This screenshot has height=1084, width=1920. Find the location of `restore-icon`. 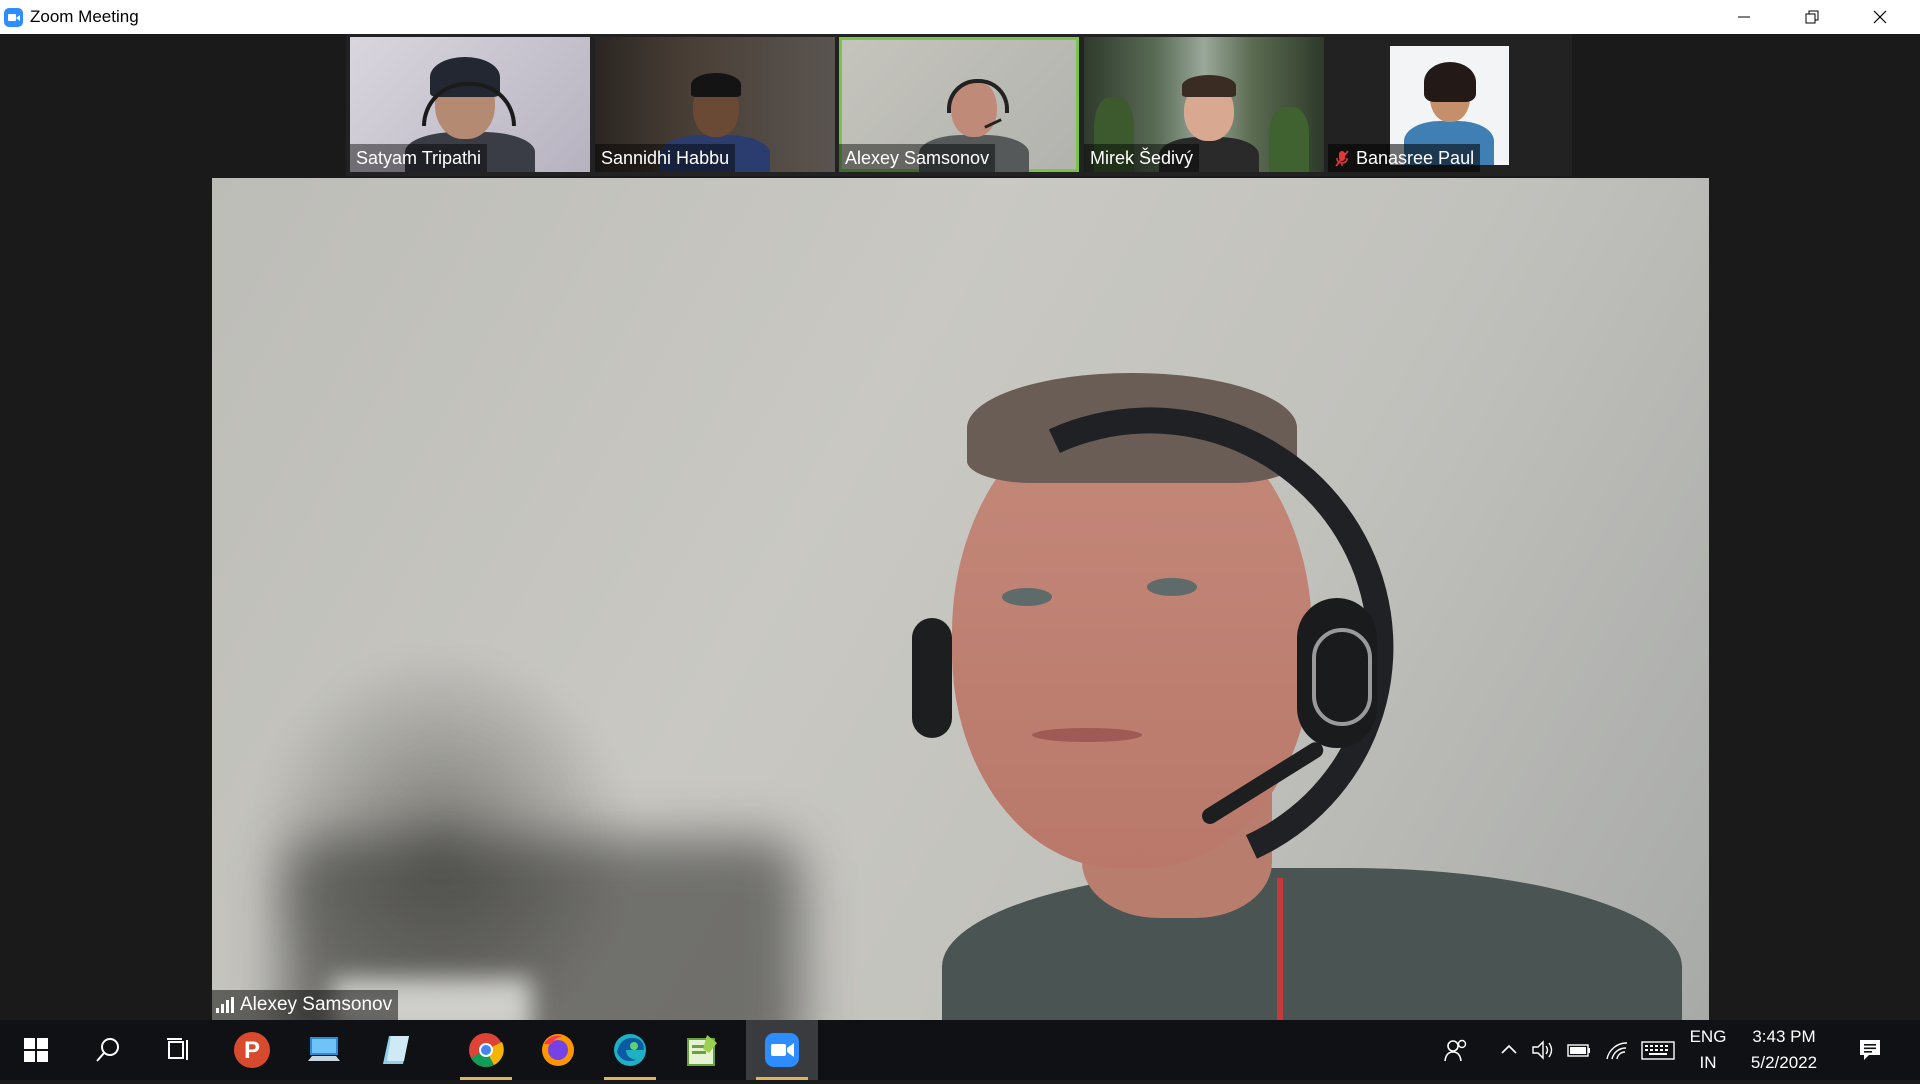

restore-icon is located at coordinates (1812, 17).